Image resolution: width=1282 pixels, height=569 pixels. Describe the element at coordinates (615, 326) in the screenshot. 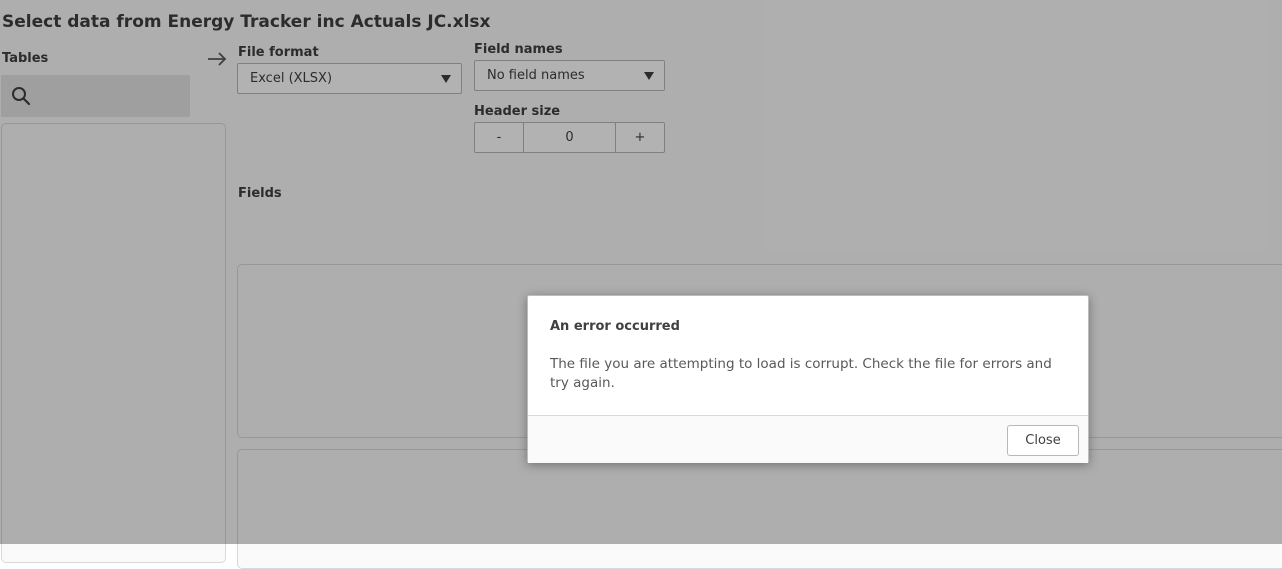

I see `dialog-title: An error occurred` at that location.